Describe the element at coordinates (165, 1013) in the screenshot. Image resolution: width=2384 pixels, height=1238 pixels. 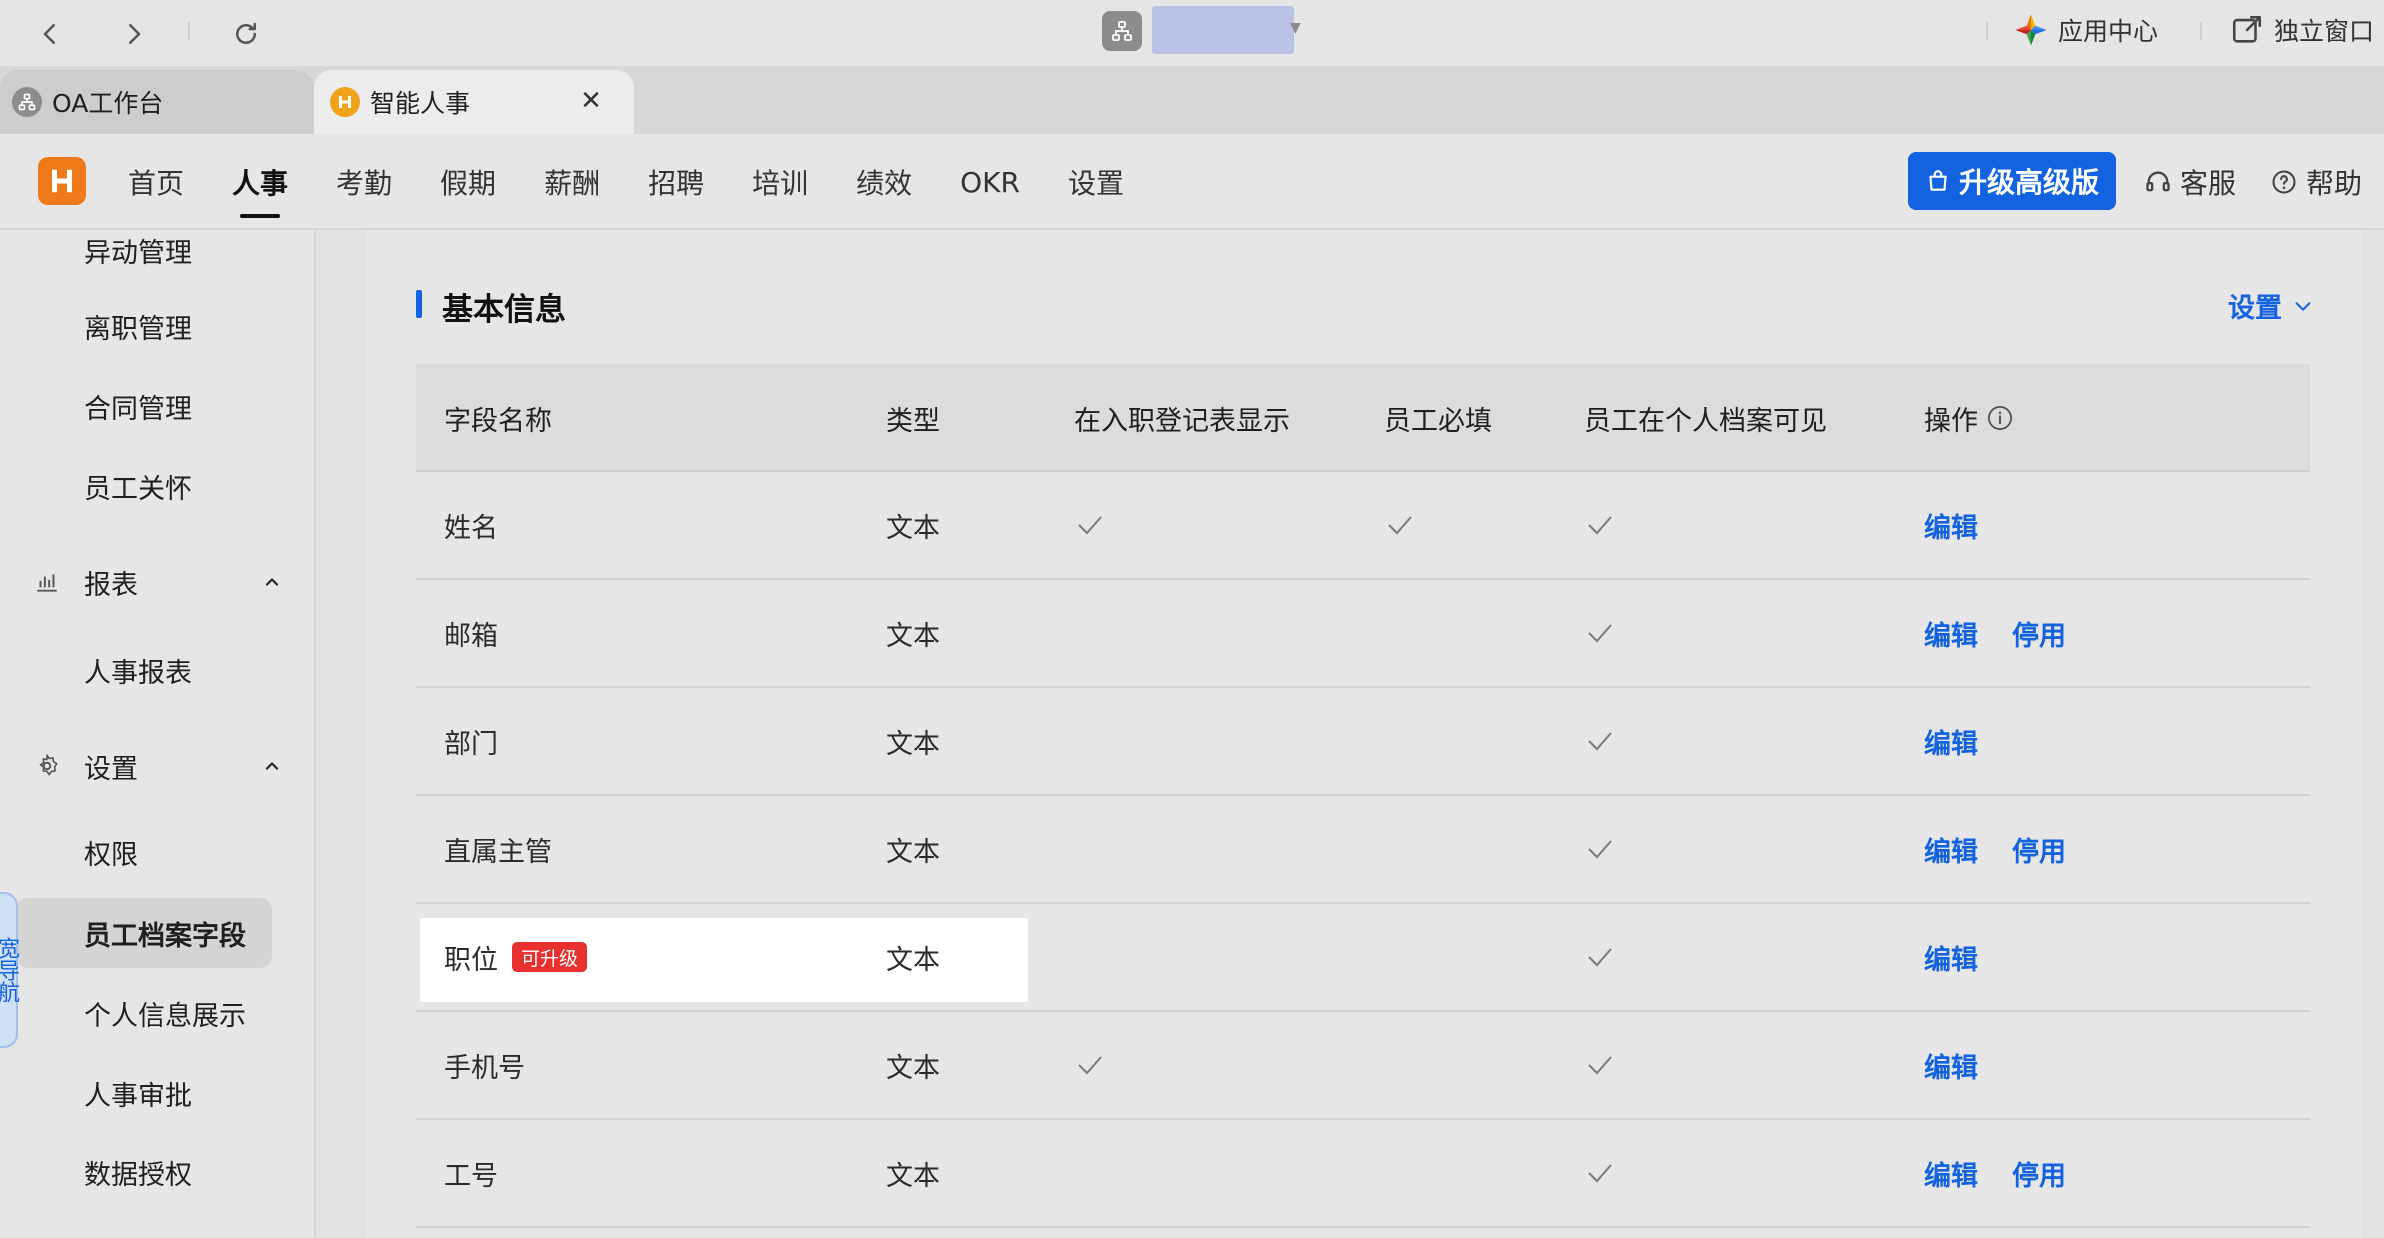
I see `sidebar-item-personal-info: 个人信息展示` at that location.